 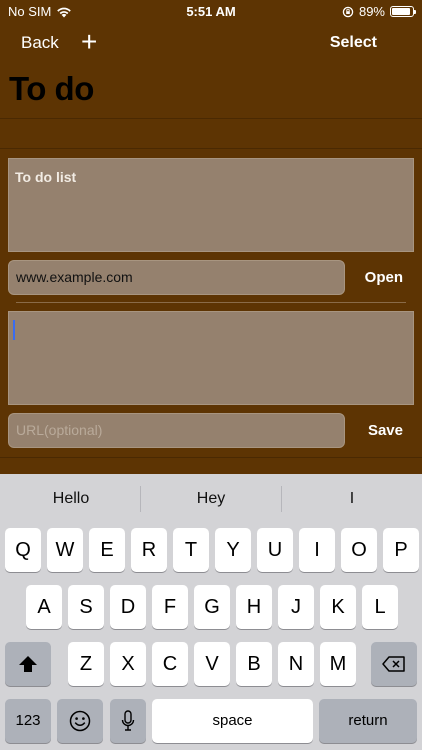 I want to click on key-e: E, so click(x=107, y=550).